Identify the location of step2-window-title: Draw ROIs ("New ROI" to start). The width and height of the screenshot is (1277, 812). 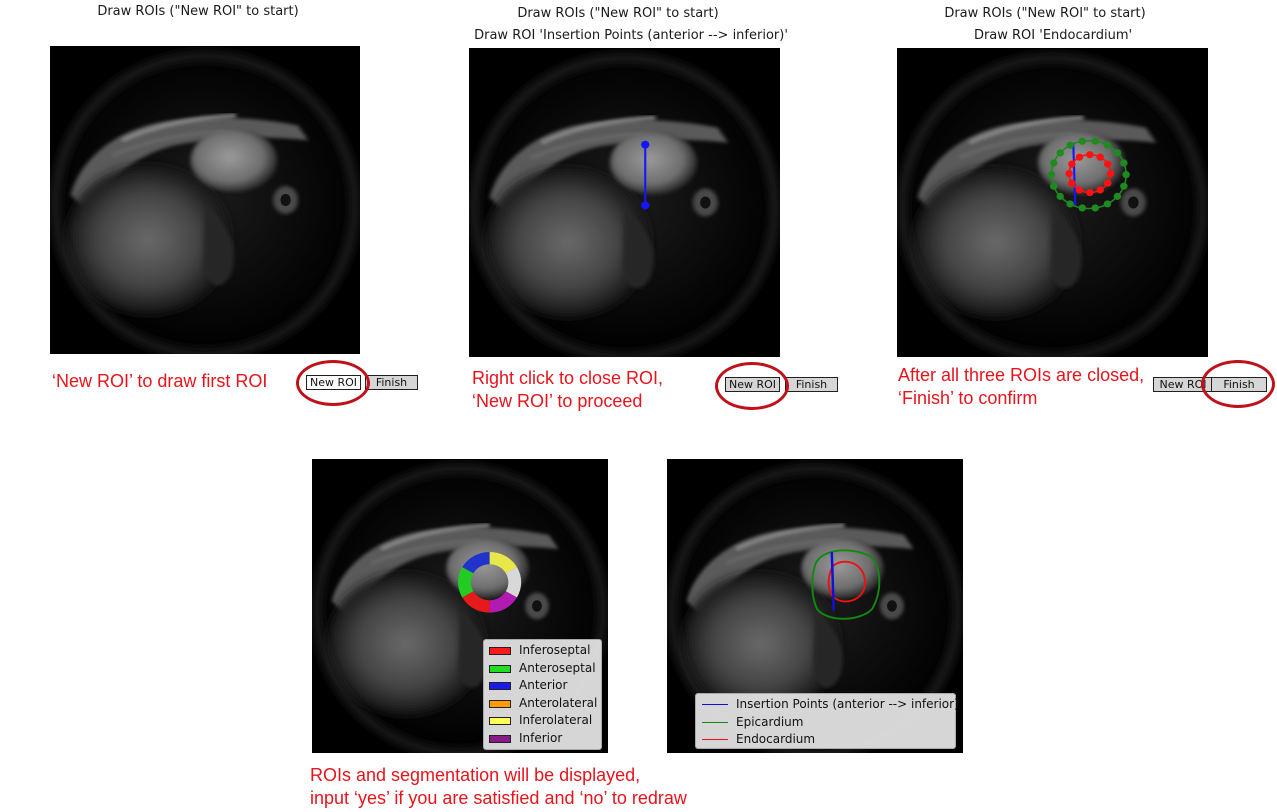
(618, 13).